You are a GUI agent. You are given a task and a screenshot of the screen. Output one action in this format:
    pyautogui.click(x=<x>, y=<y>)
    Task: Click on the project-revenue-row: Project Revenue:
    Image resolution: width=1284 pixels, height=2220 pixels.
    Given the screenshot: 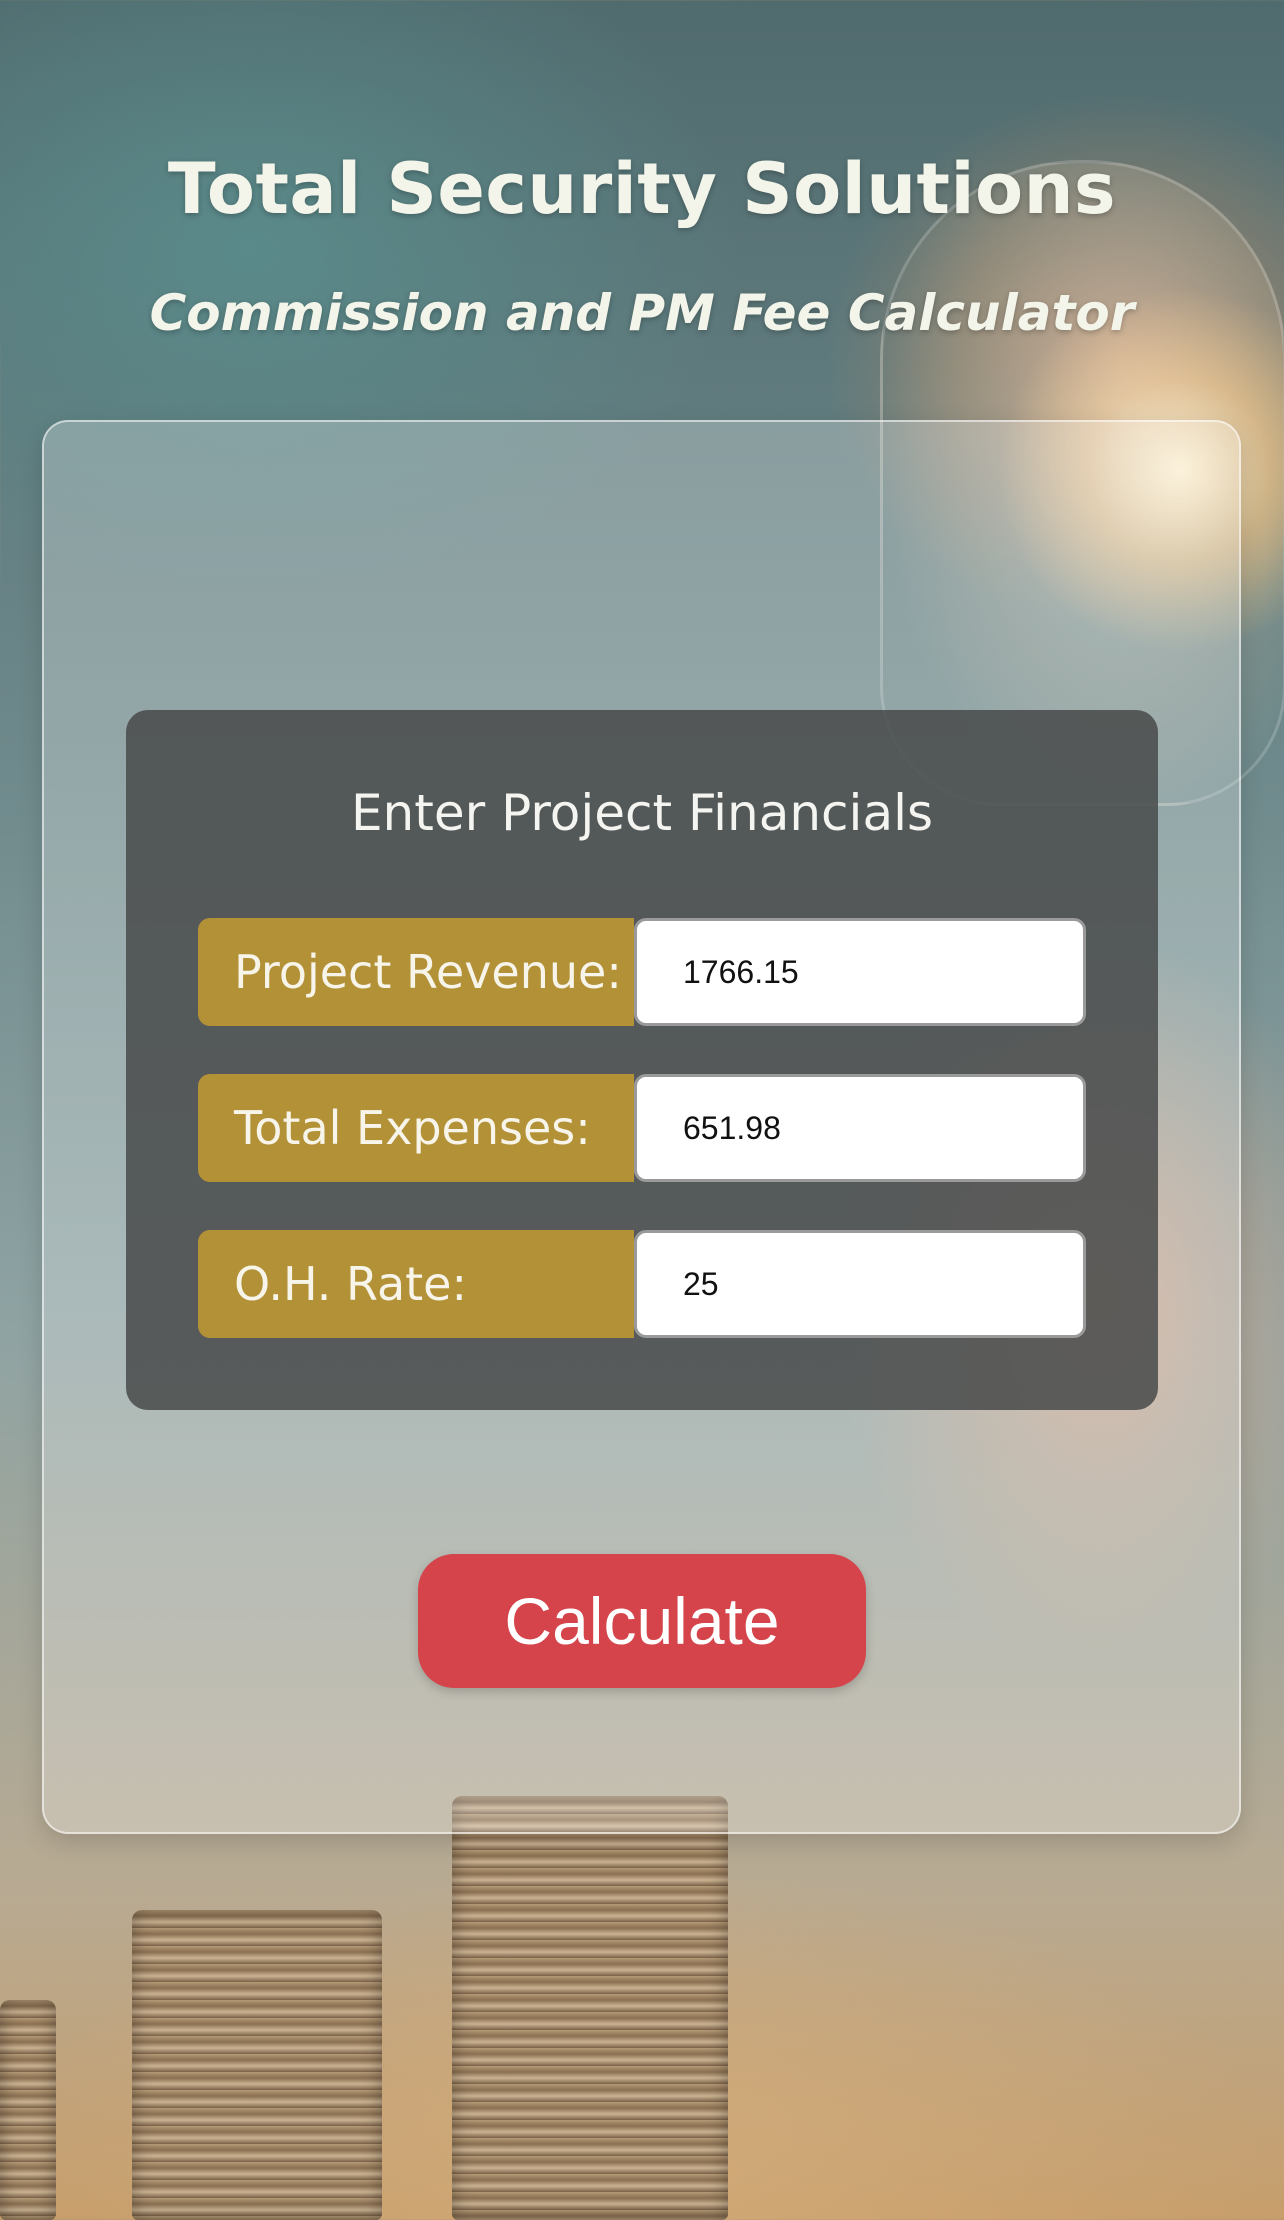 What is the action you would take?
    pyautogui.click(x=642, y=972)
    